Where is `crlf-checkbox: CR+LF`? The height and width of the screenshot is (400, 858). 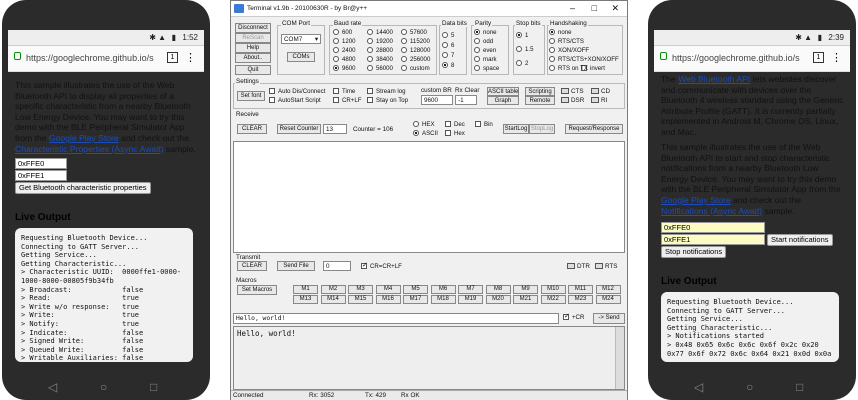 crlf-checkbox: CR+LF is located at coordinates (347, 100).